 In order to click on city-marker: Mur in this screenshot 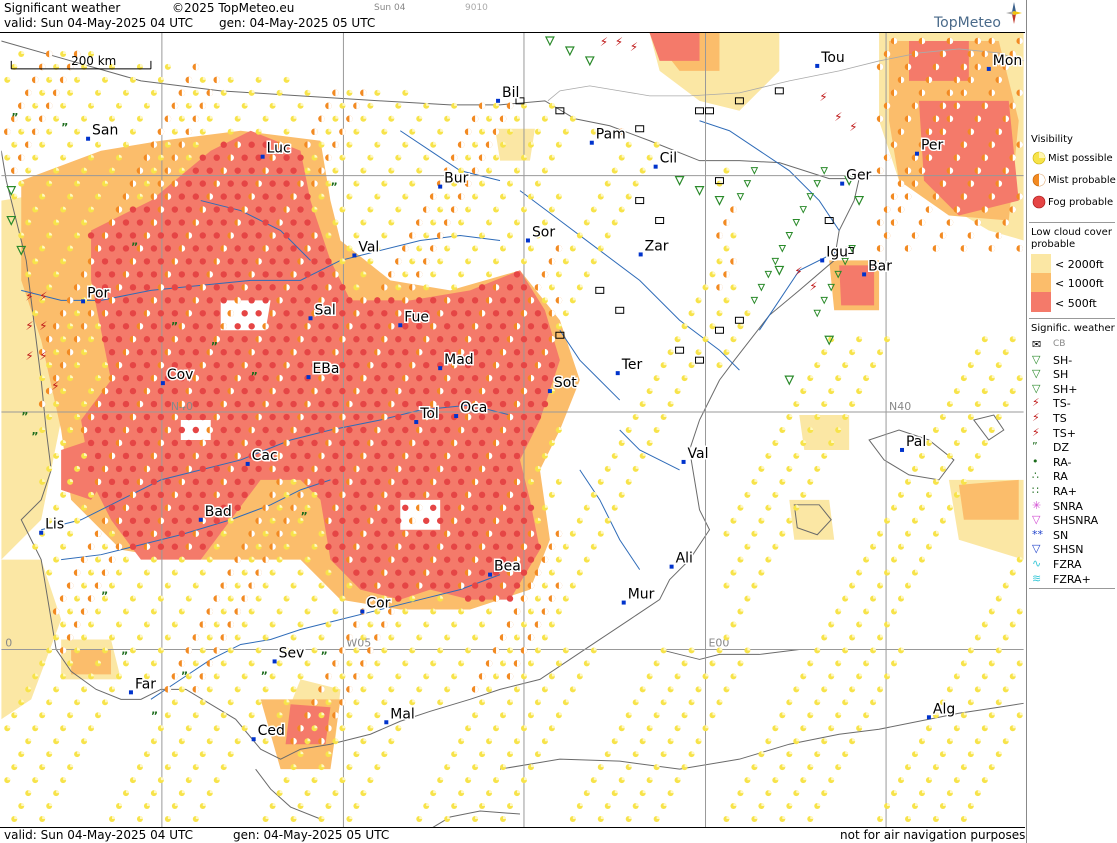, I will do `click(638, 595)`.